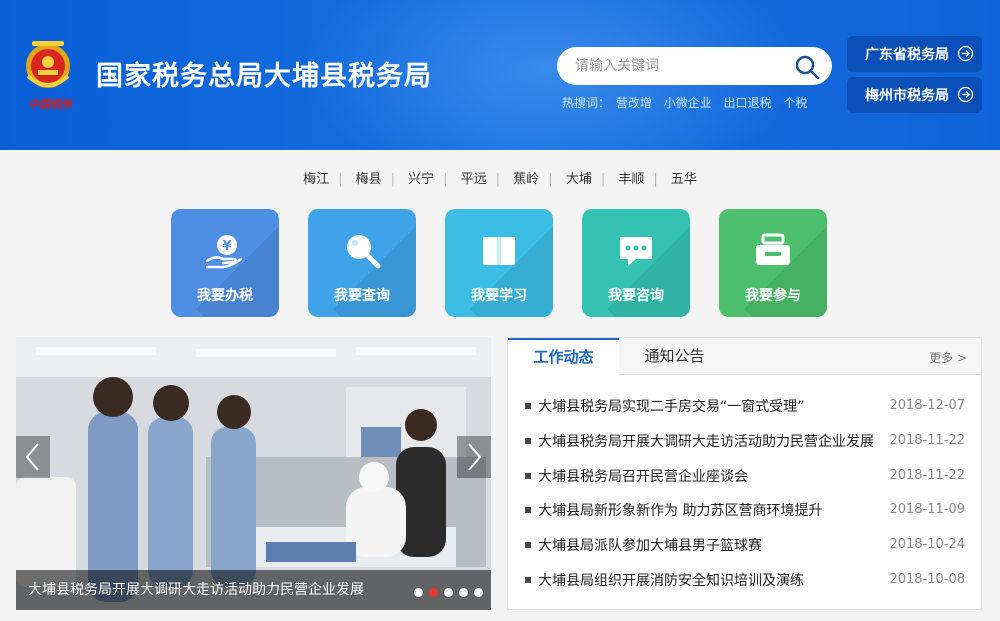 The width and height of the screenshot is (1000, 621). I want to click on chat-icon, so click(636, 251).